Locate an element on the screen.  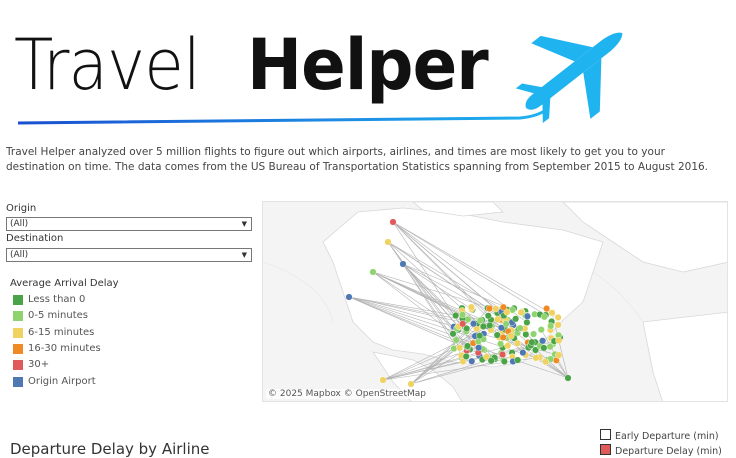
departure-delay-title: Departure Delay by Airline is located at coordinates (110, 449).